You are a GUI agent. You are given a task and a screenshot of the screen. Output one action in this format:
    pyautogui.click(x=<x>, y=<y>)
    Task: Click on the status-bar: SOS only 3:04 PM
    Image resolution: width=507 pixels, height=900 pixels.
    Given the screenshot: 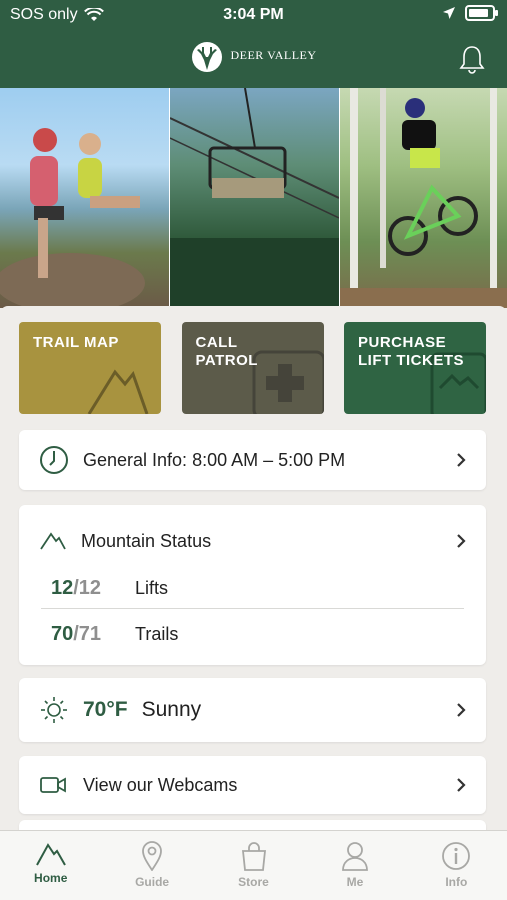 What is the action you would take?
    pyautogui.click(x=253, y=15)
    